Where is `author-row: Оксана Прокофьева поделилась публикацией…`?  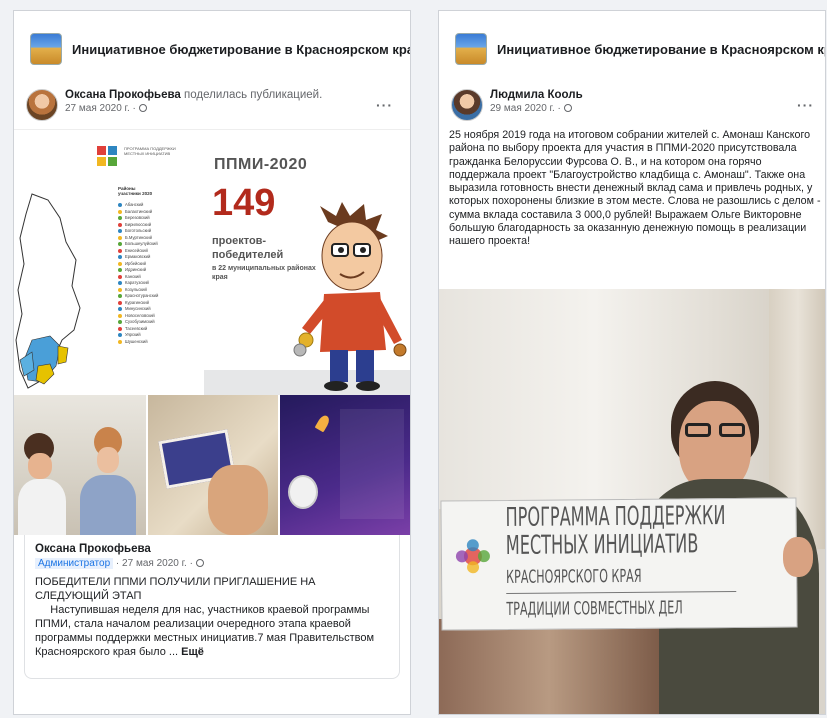 author-row: Оксана Прокофьева поделилась публикацией… is located at coordinates (174, 105).